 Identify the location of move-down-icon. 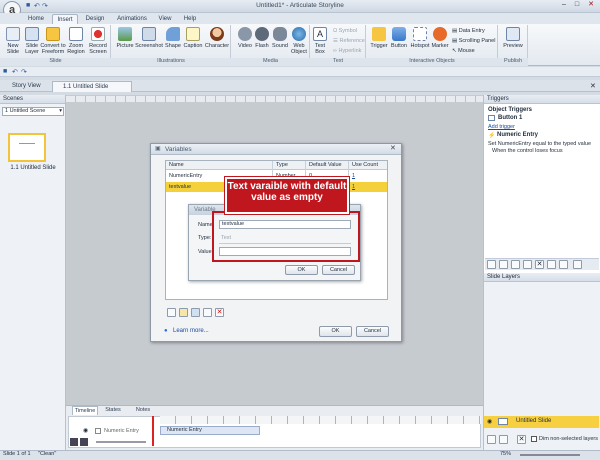
(563, 264).